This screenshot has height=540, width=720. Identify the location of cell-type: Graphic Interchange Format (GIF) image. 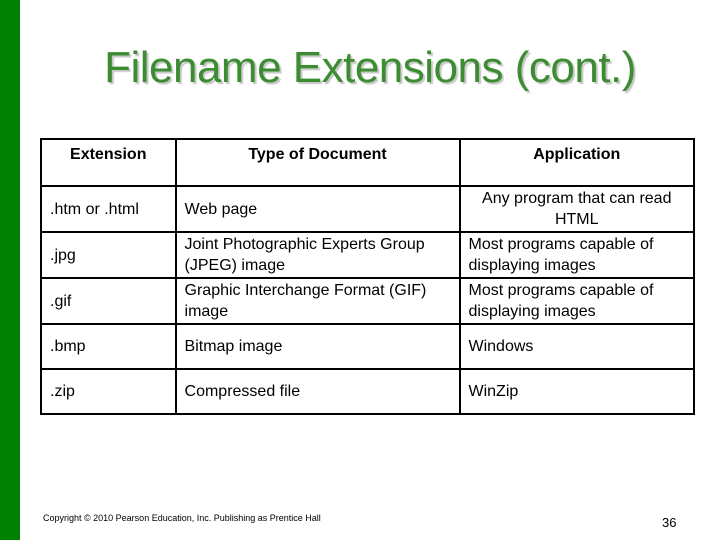
(317, 301).